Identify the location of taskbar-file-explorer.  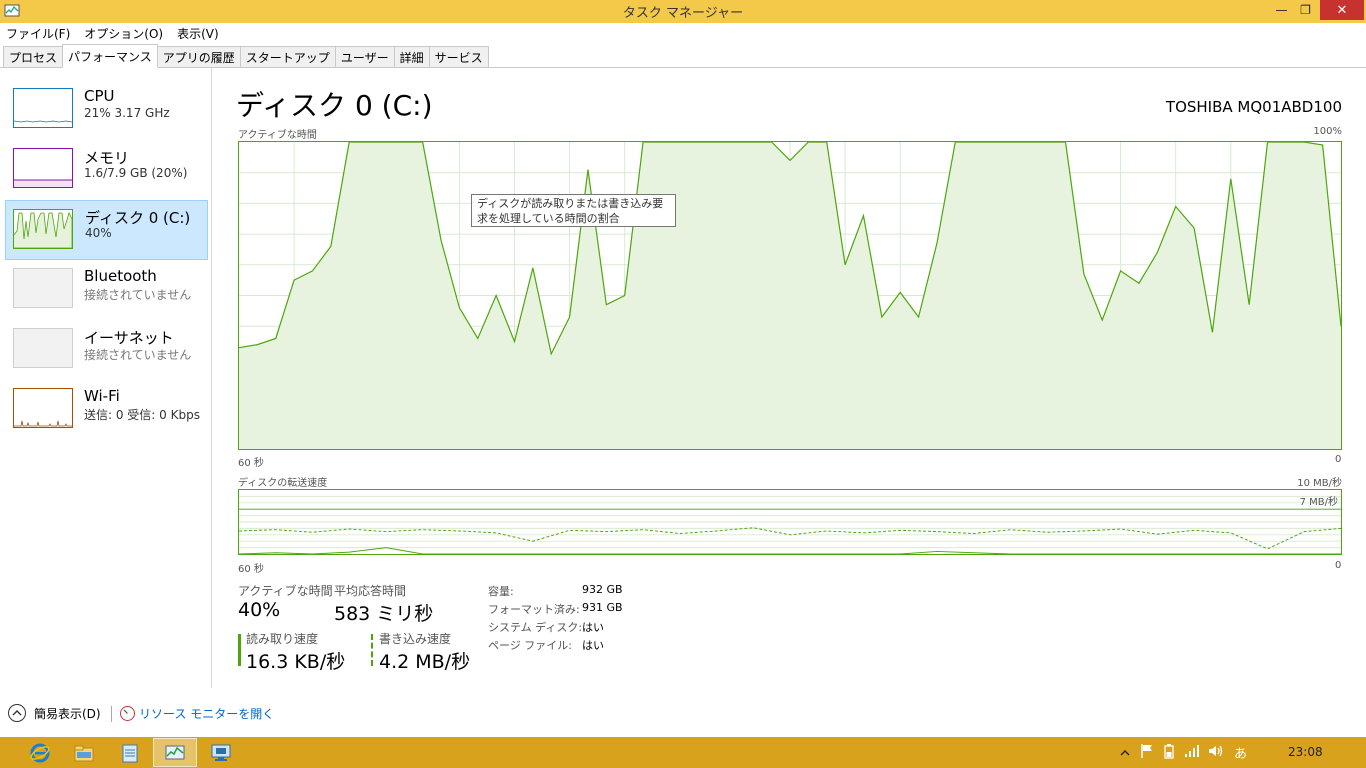
(84, 752).